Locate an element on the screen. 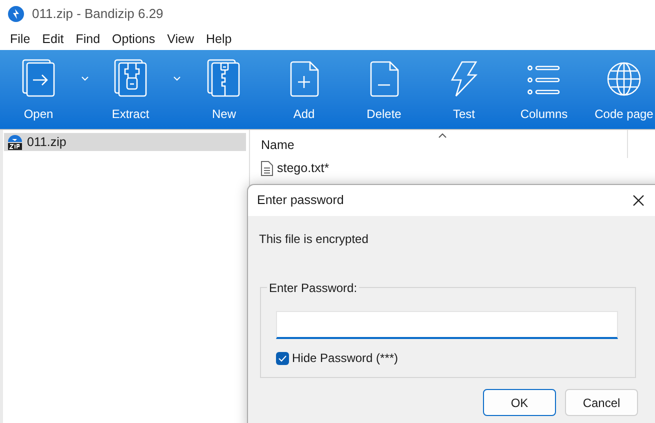 This screenshot has width=655, height=423. toolbar-button: Columns is located at coordinates (544, 89).